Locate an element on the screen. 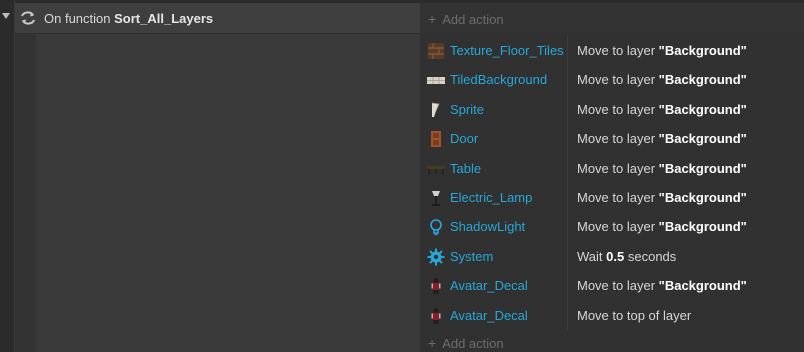 The height and width of the screenshot is (352, 804). action-row: Avatar_Decal Move to layer "Background" is located at coordinates (612, 285).